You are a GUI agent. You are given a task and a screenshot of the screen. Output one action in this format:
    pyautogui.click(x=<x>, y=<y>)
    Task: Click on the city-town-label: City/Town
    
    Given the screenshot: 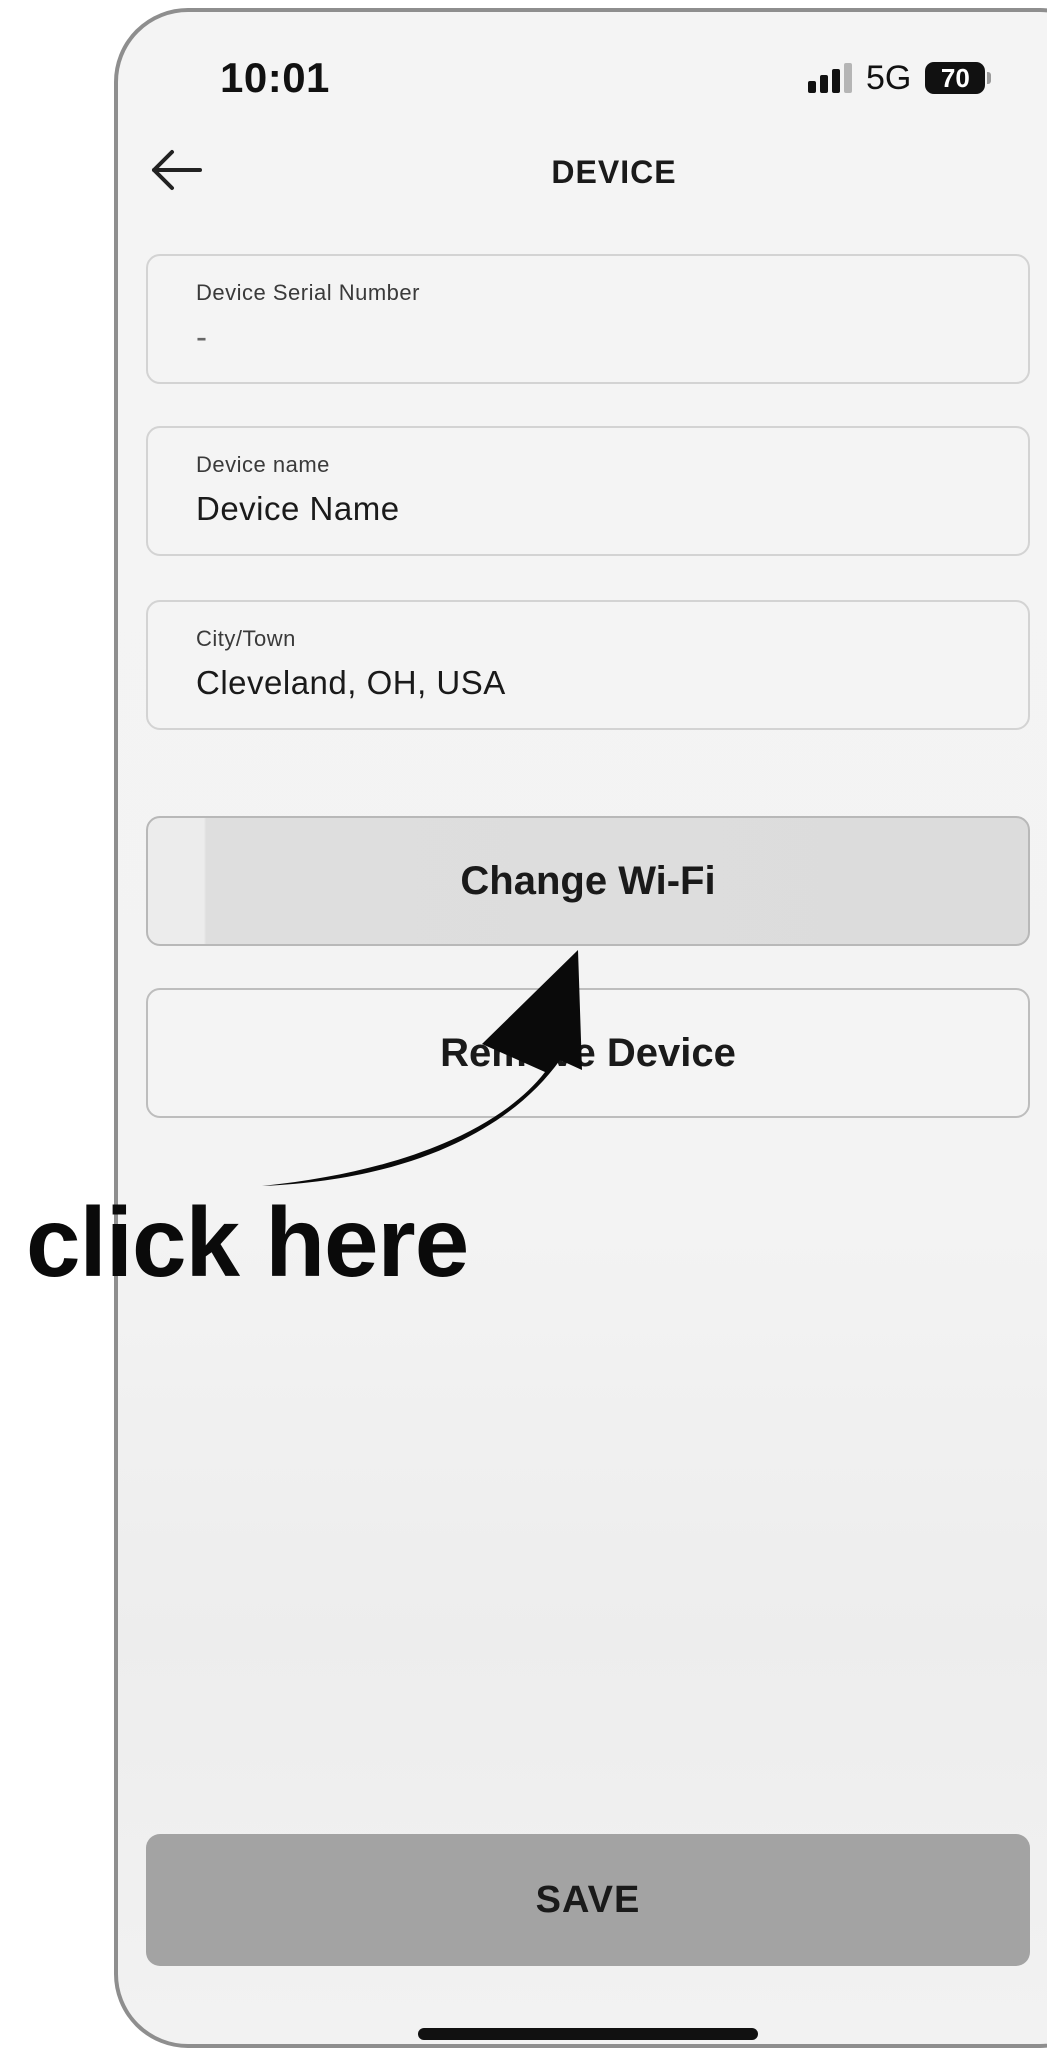 What is the action you would take?
    pyautogui.click(x=246, y=638)
    